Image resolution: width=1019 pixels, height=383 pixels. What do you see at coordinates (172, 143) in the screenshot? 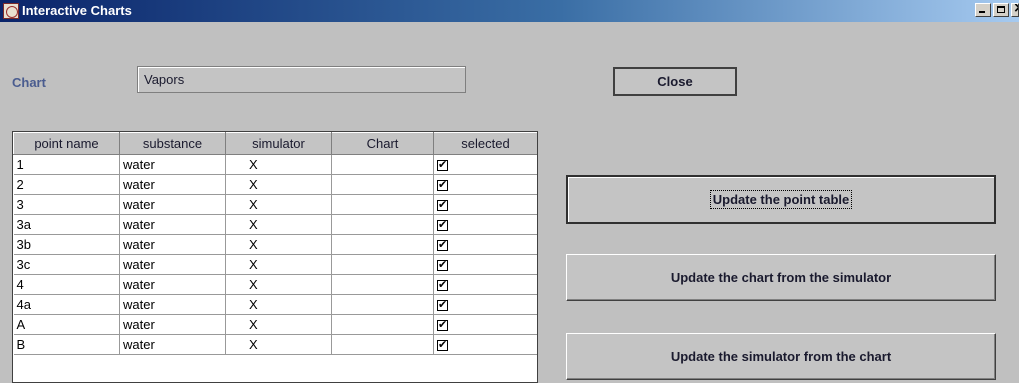
I see `column-header-substance: substance` at bounding box center [172, 143].